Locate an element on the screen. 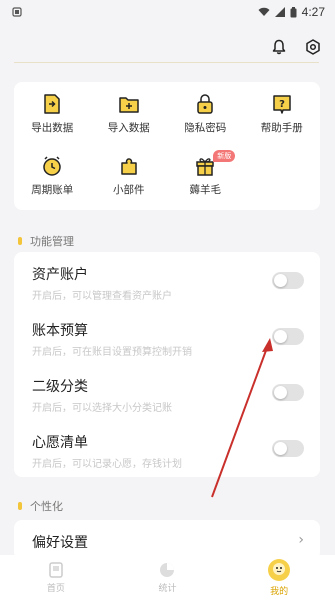 This screenshot has width=335, height=600. subcategory-toggle is located at coordinates (288, 392).